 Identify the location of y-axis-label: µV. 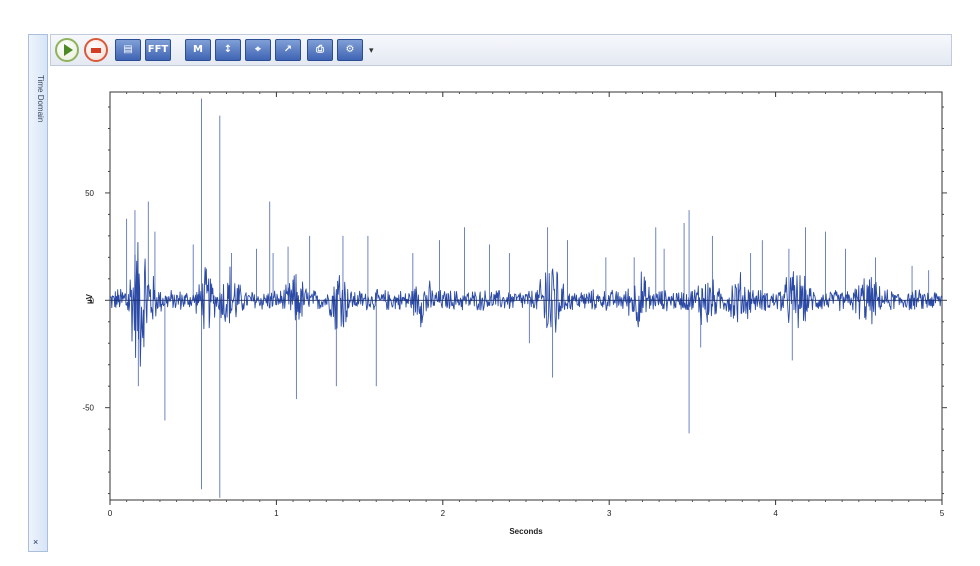
(89, 298).